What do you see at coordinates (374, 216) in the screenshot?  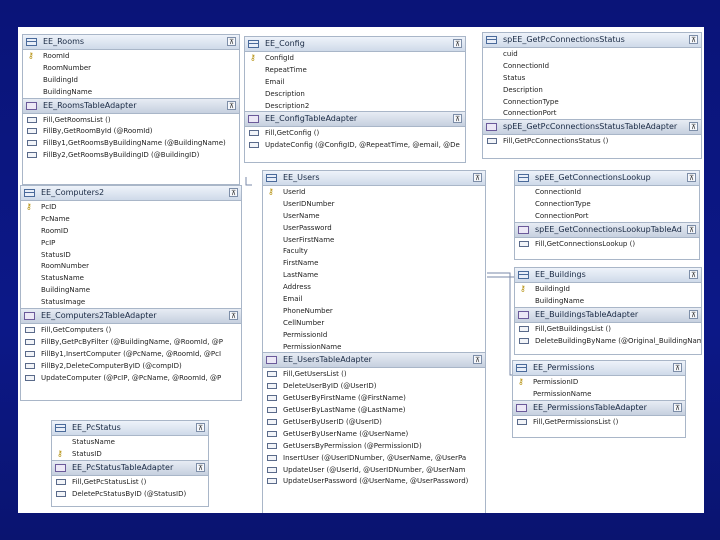 I see `field-row: UserName` at bounding box center [374, 216].